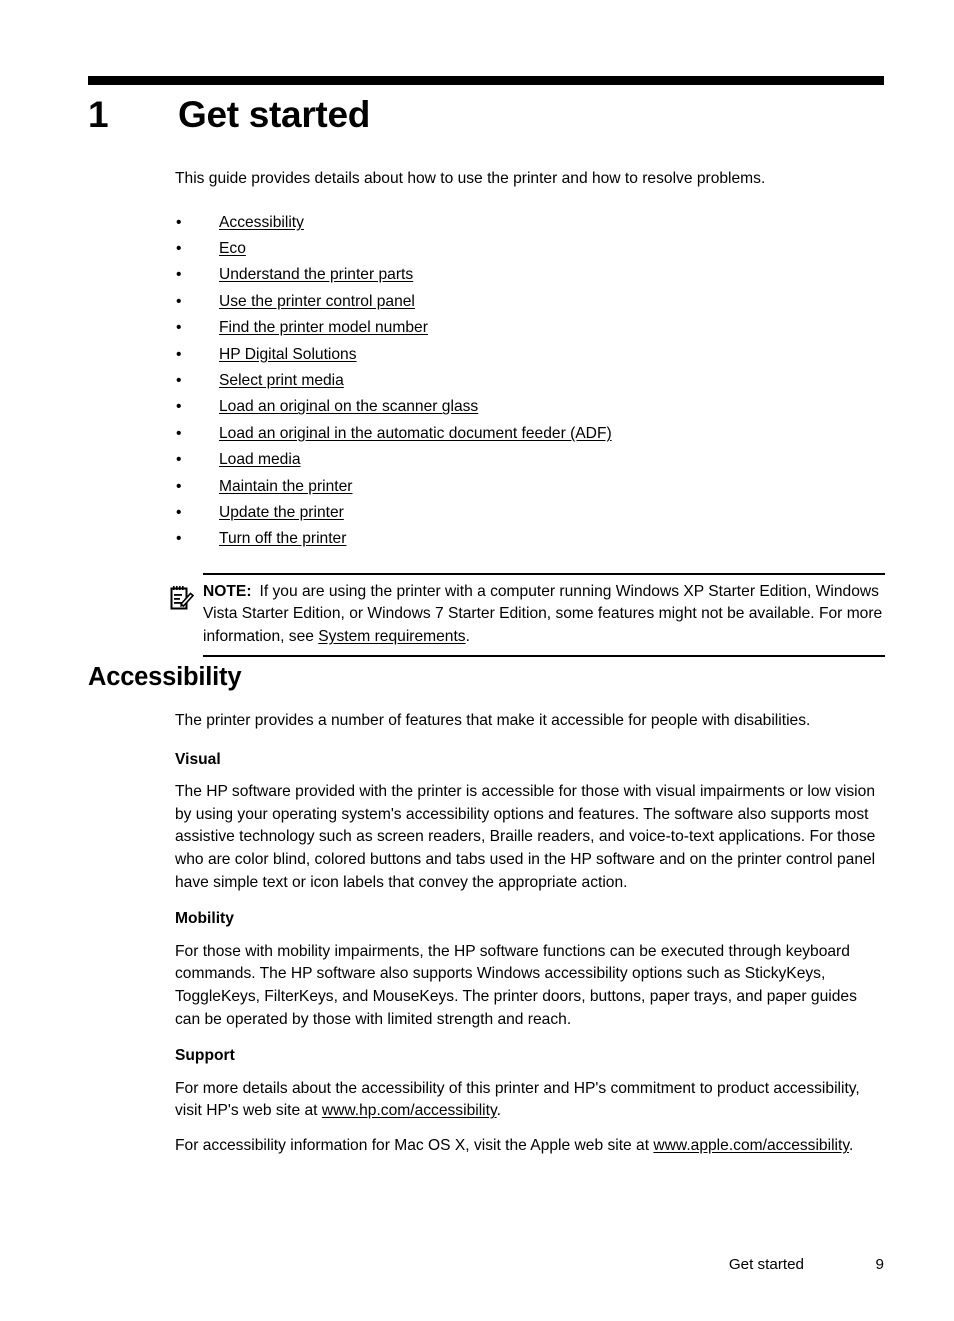  I want to click on toc-link-turn-off-printer: Turn off the printer, so click(282, 538).